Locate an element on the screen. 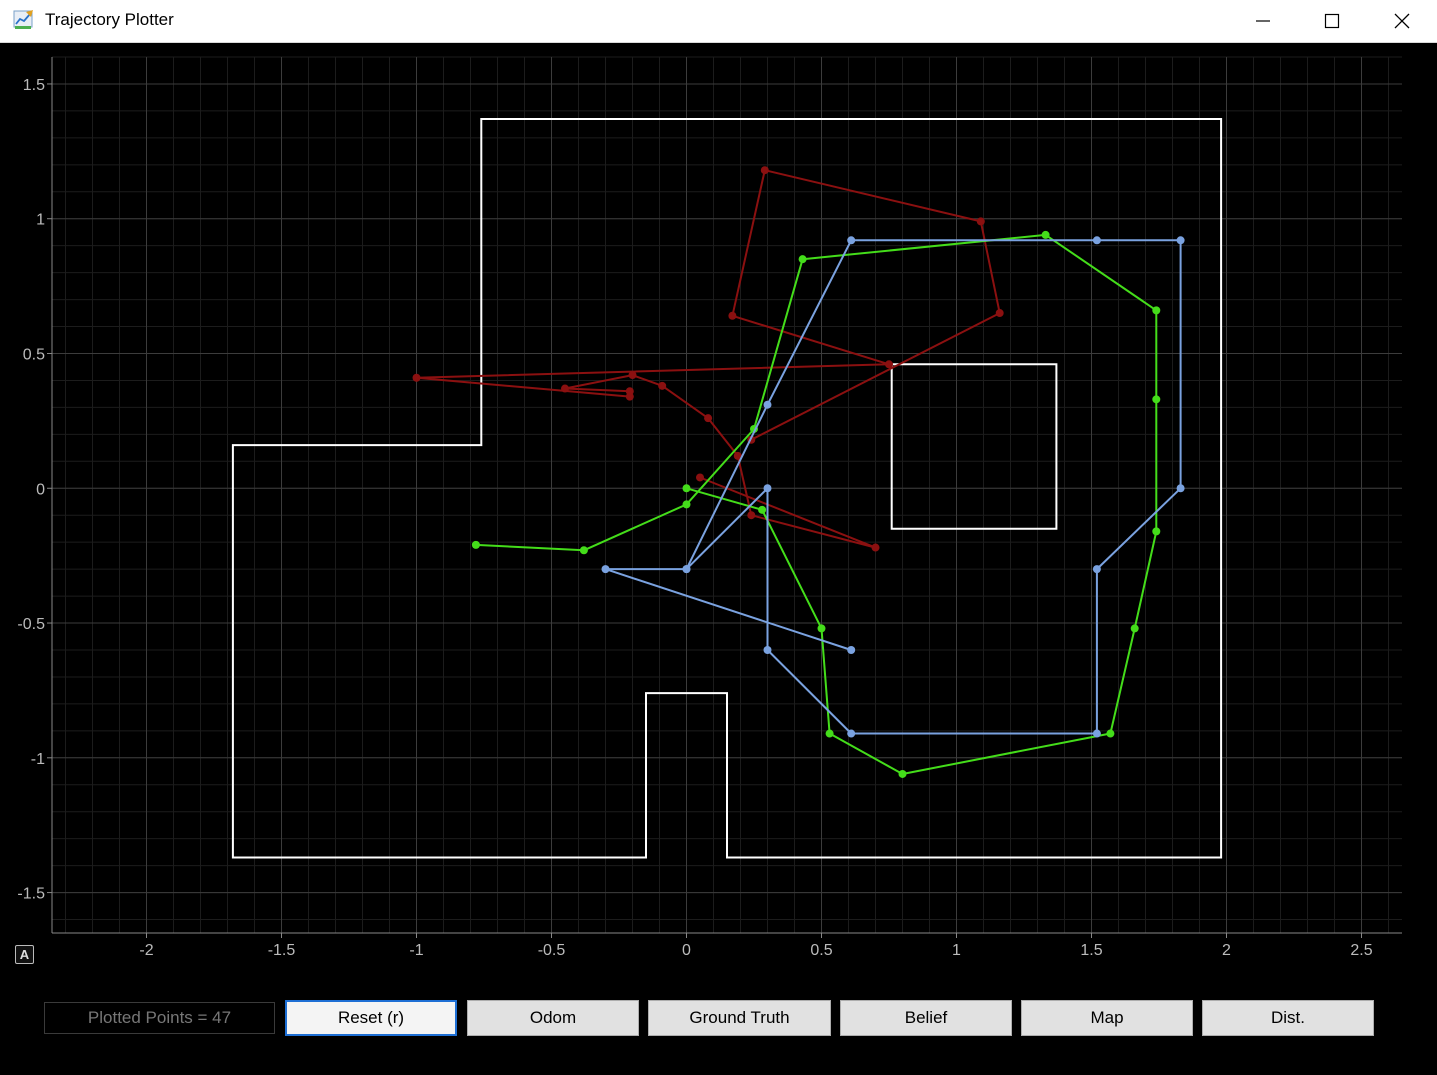 This screenshot has height=1075, width=1437. y-tick-label: 0.5 is located at coordinates (34, 354).